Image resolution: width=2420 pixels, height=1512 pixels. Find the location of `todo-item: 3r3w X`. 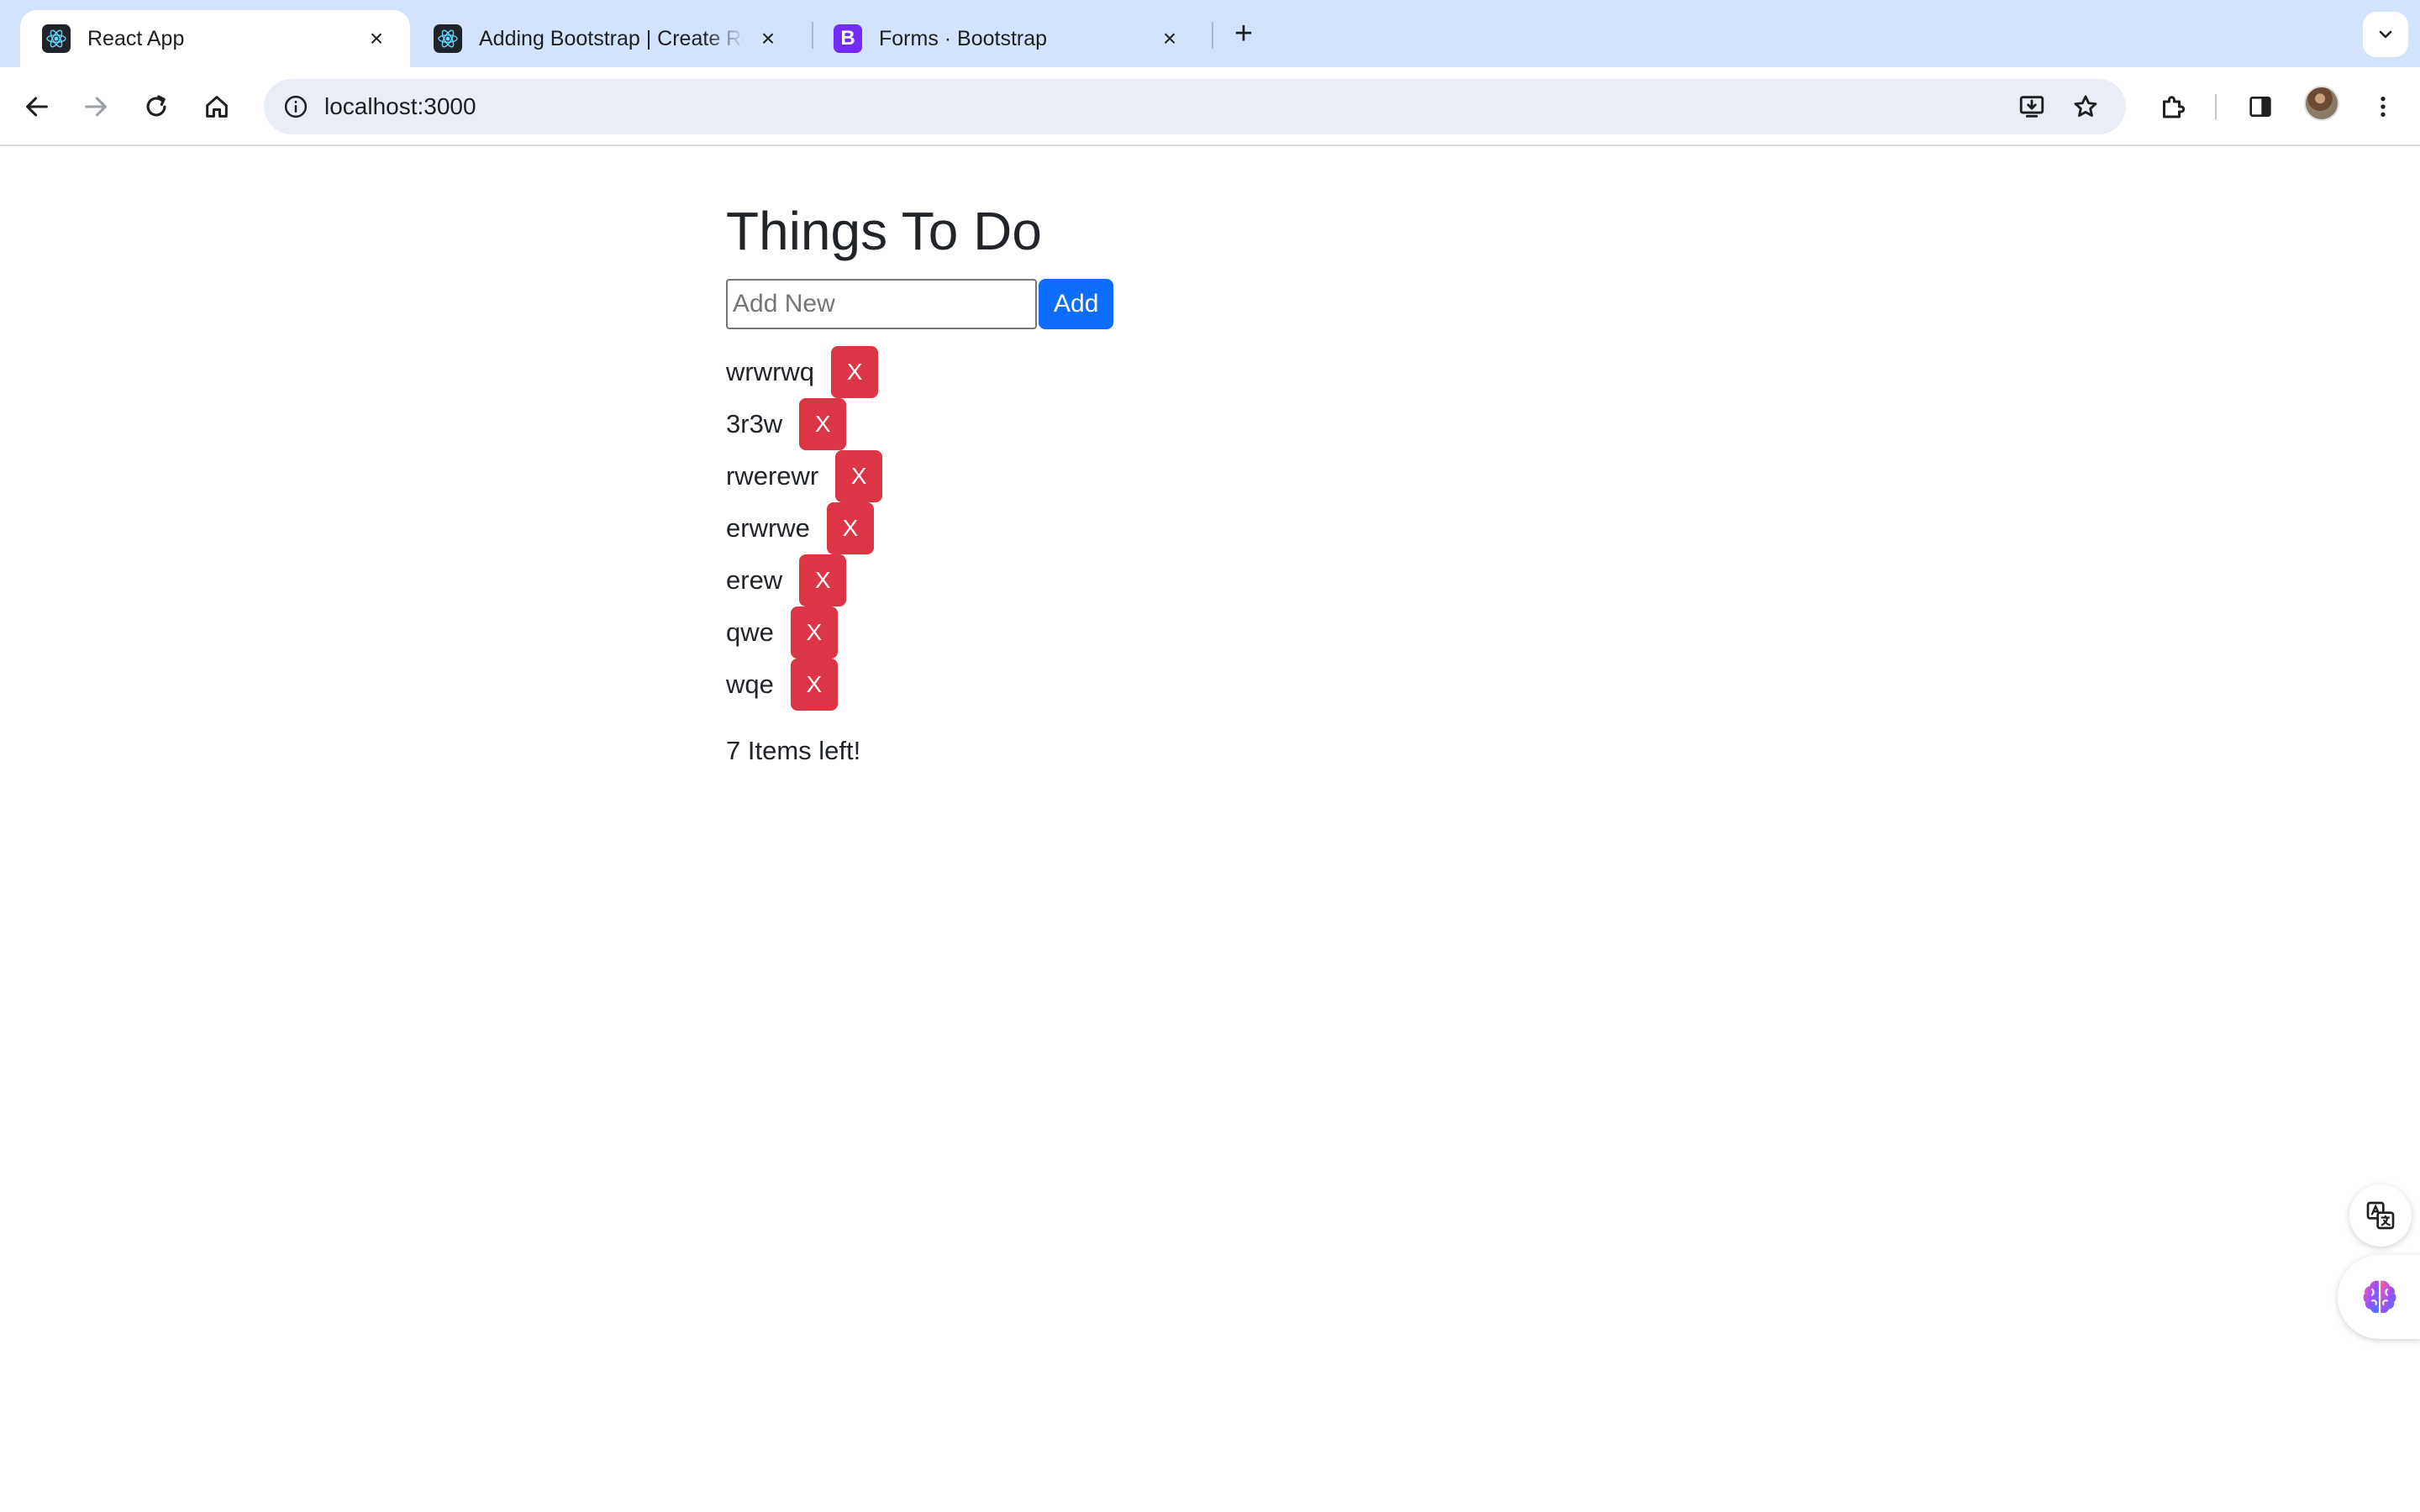

todo-item: 3r3w X is located at coordinates (920, 424).